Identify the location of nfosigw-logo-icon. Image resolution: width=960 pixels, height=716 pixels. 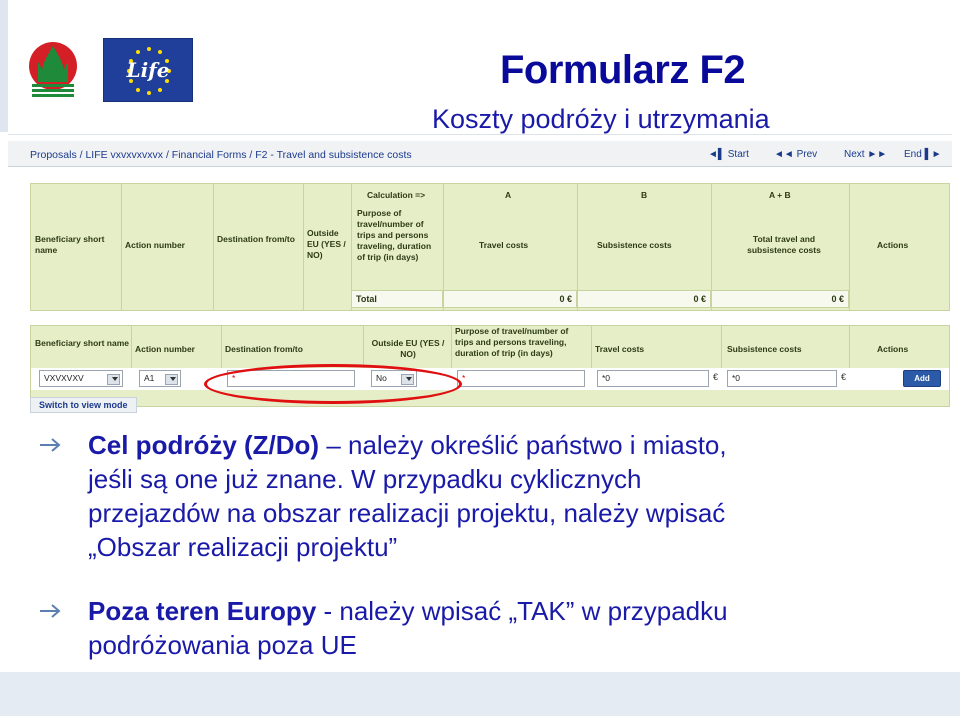
(53, 69).